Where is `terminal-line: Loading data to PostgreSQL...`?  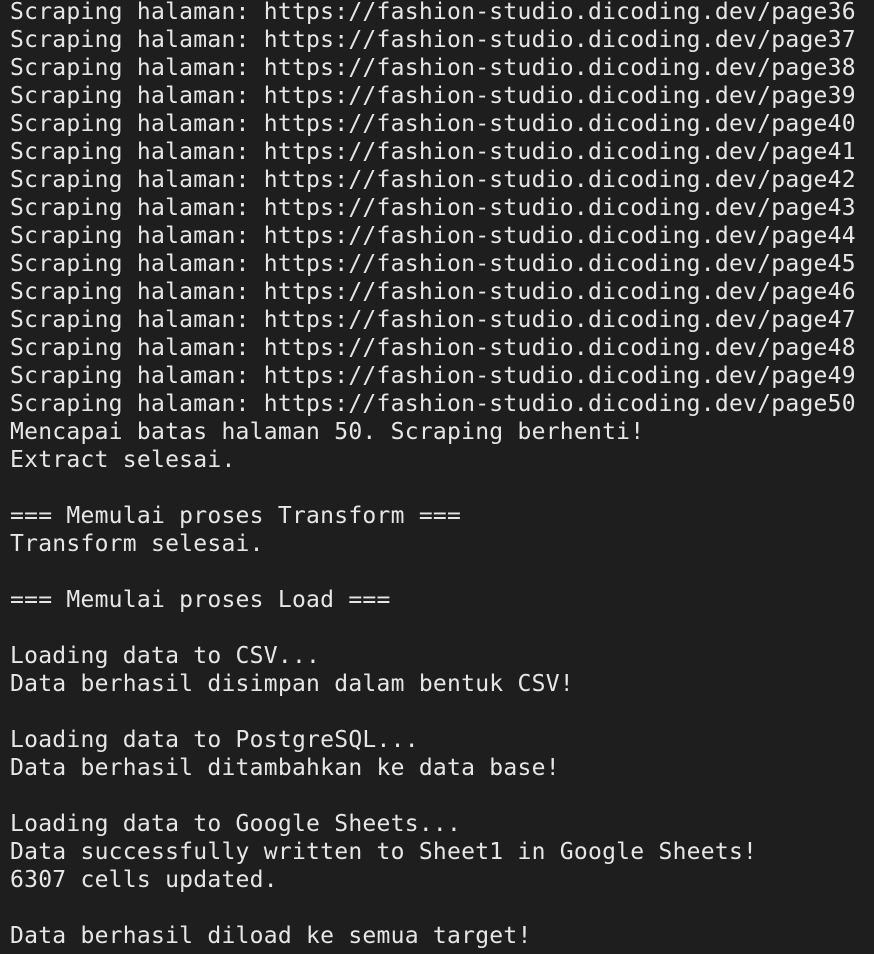 terminal-line: Loading data to PostgreSQL... is located at coordinates (214, 740).